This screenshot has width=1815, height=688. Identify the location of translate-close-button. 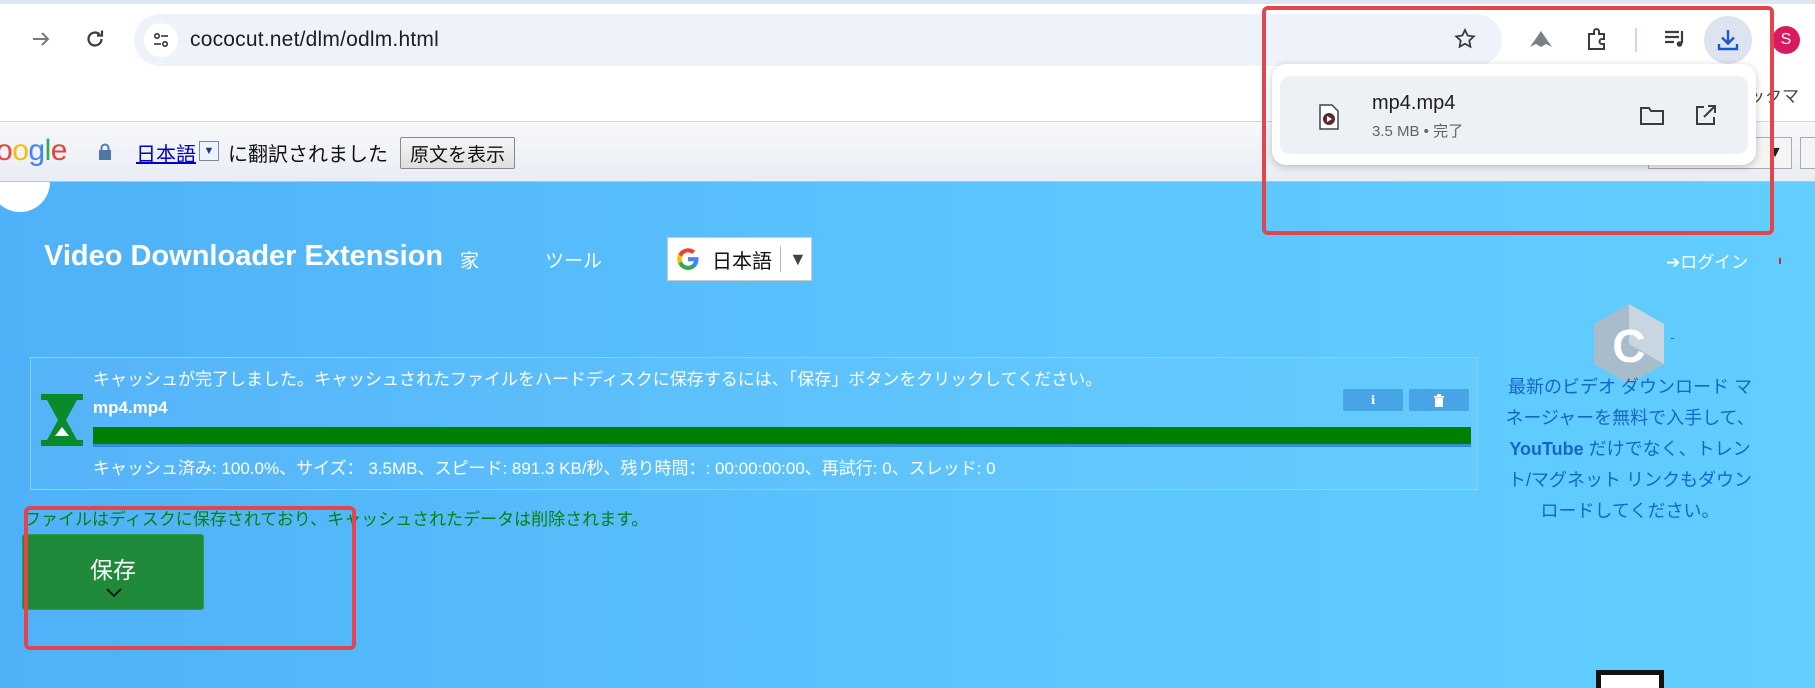
(1807, 153).